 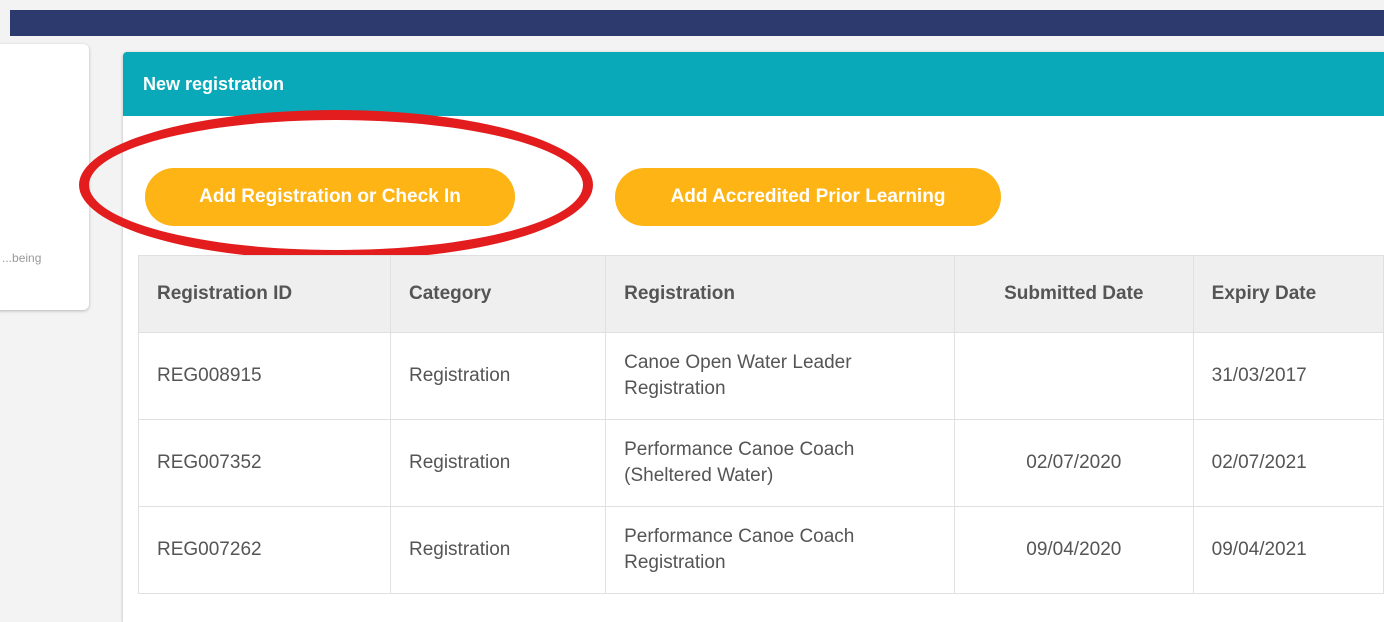 What do you see at coordinates (1288, 550) in the screenshot?
I see `cell-expiry-date: 09/04/2021` at bounding box center [1288, 550].